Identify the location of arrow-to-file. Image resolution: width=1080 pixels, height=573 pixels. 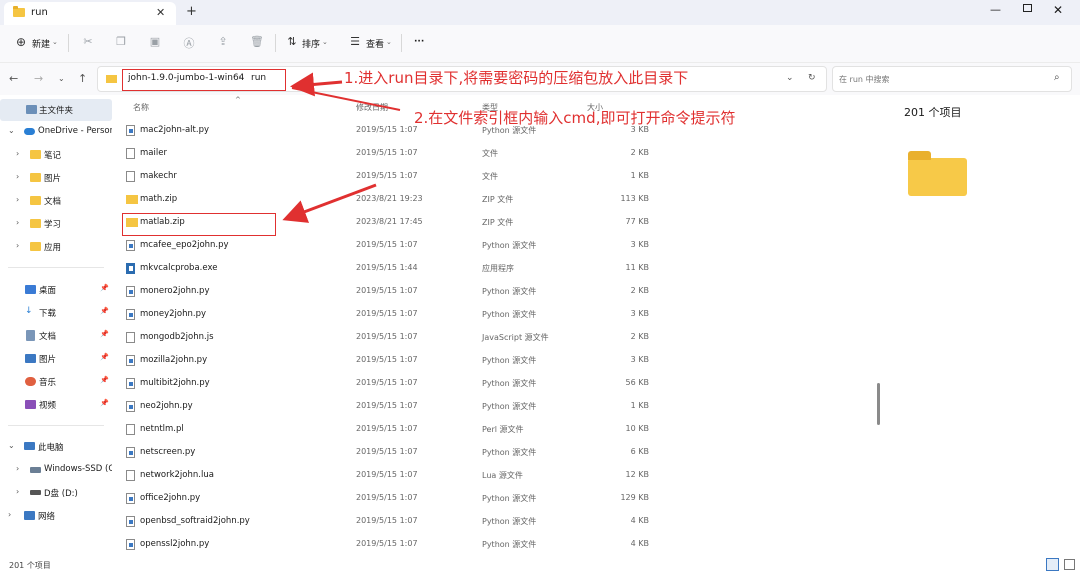
(329, 203).